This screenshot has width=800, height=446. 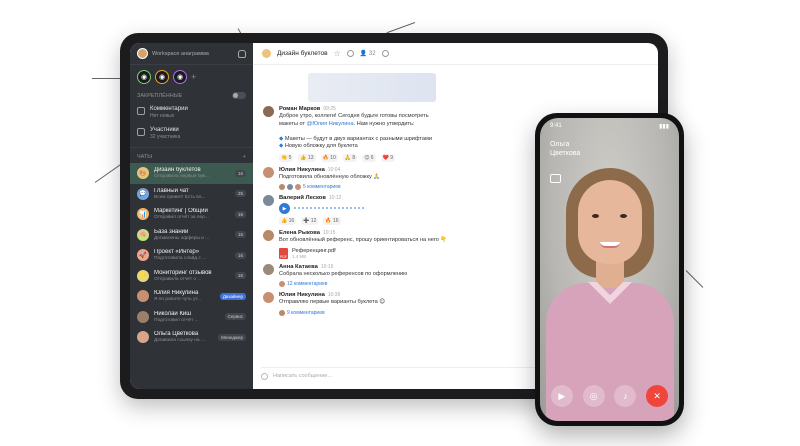 I want to click on reaction-chip: 😊 6, so click(x=369, y=157).